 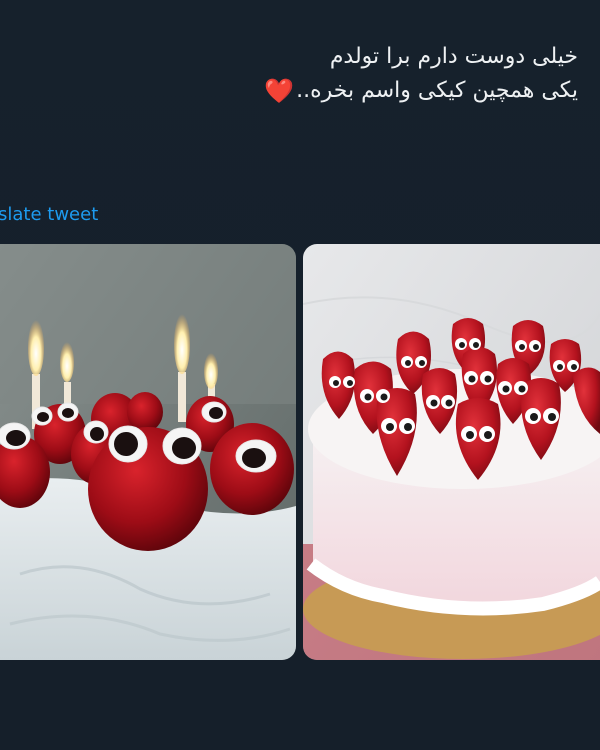 What do you see at coordinates (49, 214) in the screenshot?
I see `translate-tweet-link: slate tweet` at bounding box center [49, 214].